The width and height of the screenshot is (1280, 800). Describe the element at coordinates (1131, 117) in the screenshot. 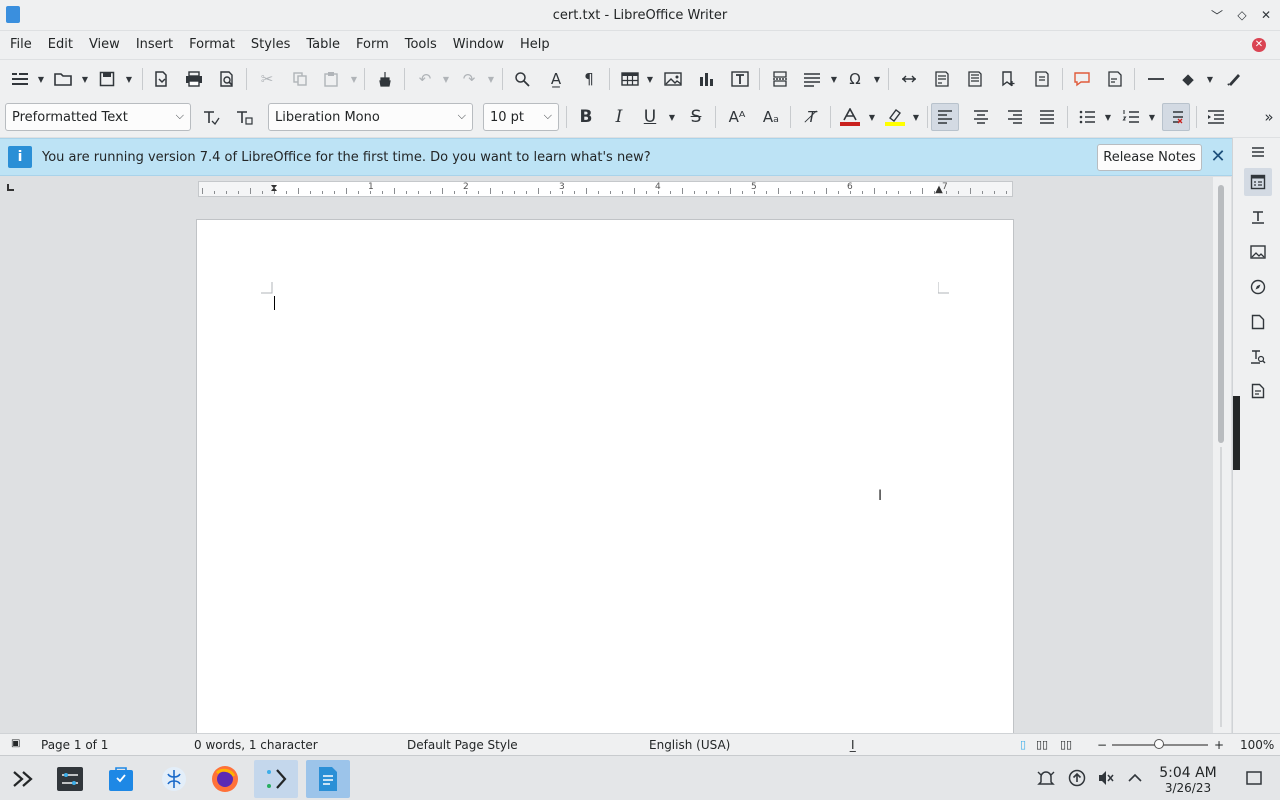

I see `numbered-list-icon` at that location.